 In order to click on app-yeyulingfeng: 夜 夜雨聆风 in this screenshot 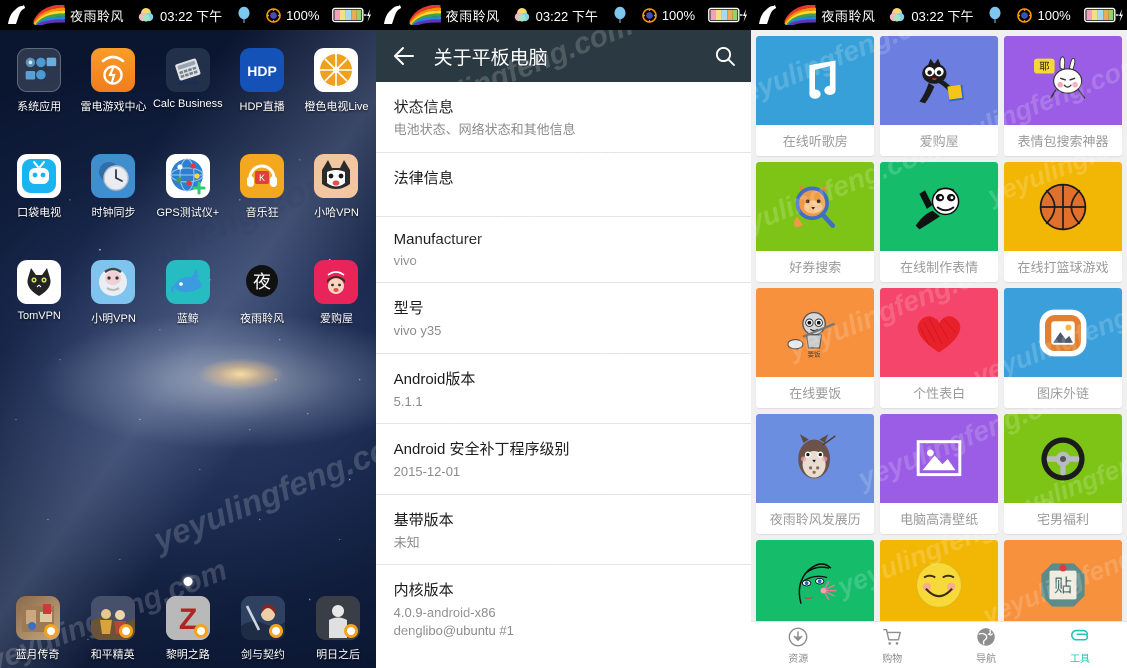, I will do `click(262, 293)`.